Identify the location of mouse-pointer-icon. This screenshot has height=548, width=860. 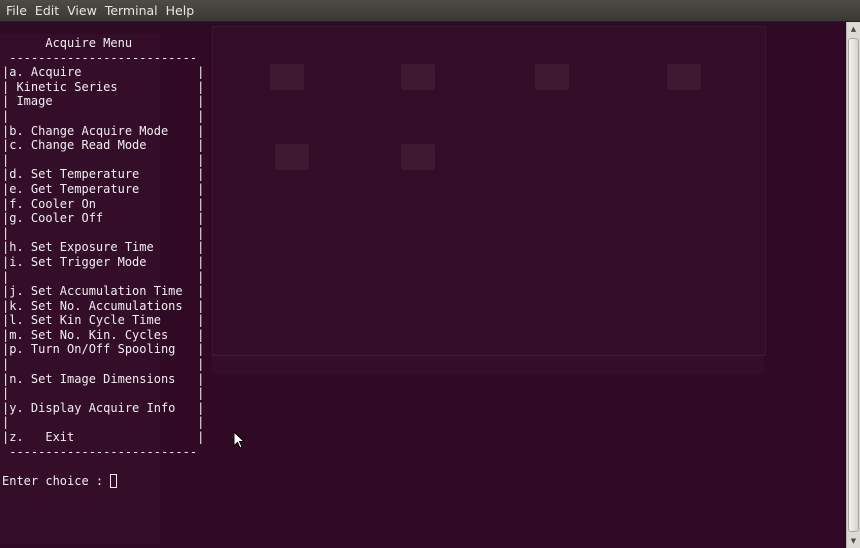
(239, 440).